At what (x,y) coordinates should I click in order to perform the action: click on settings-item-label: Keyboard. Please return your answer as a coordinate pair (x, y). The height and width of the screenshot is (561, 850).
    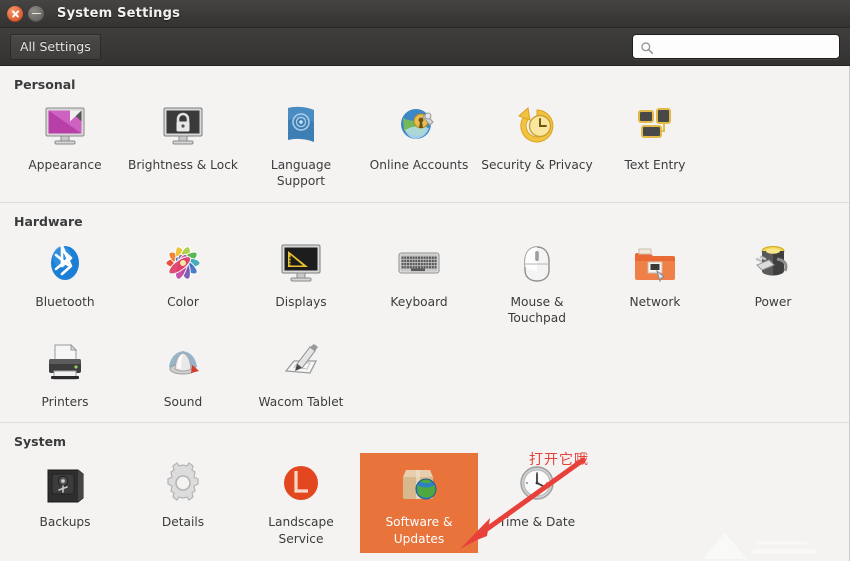
    Looking at the image, I should click on (419, 301).